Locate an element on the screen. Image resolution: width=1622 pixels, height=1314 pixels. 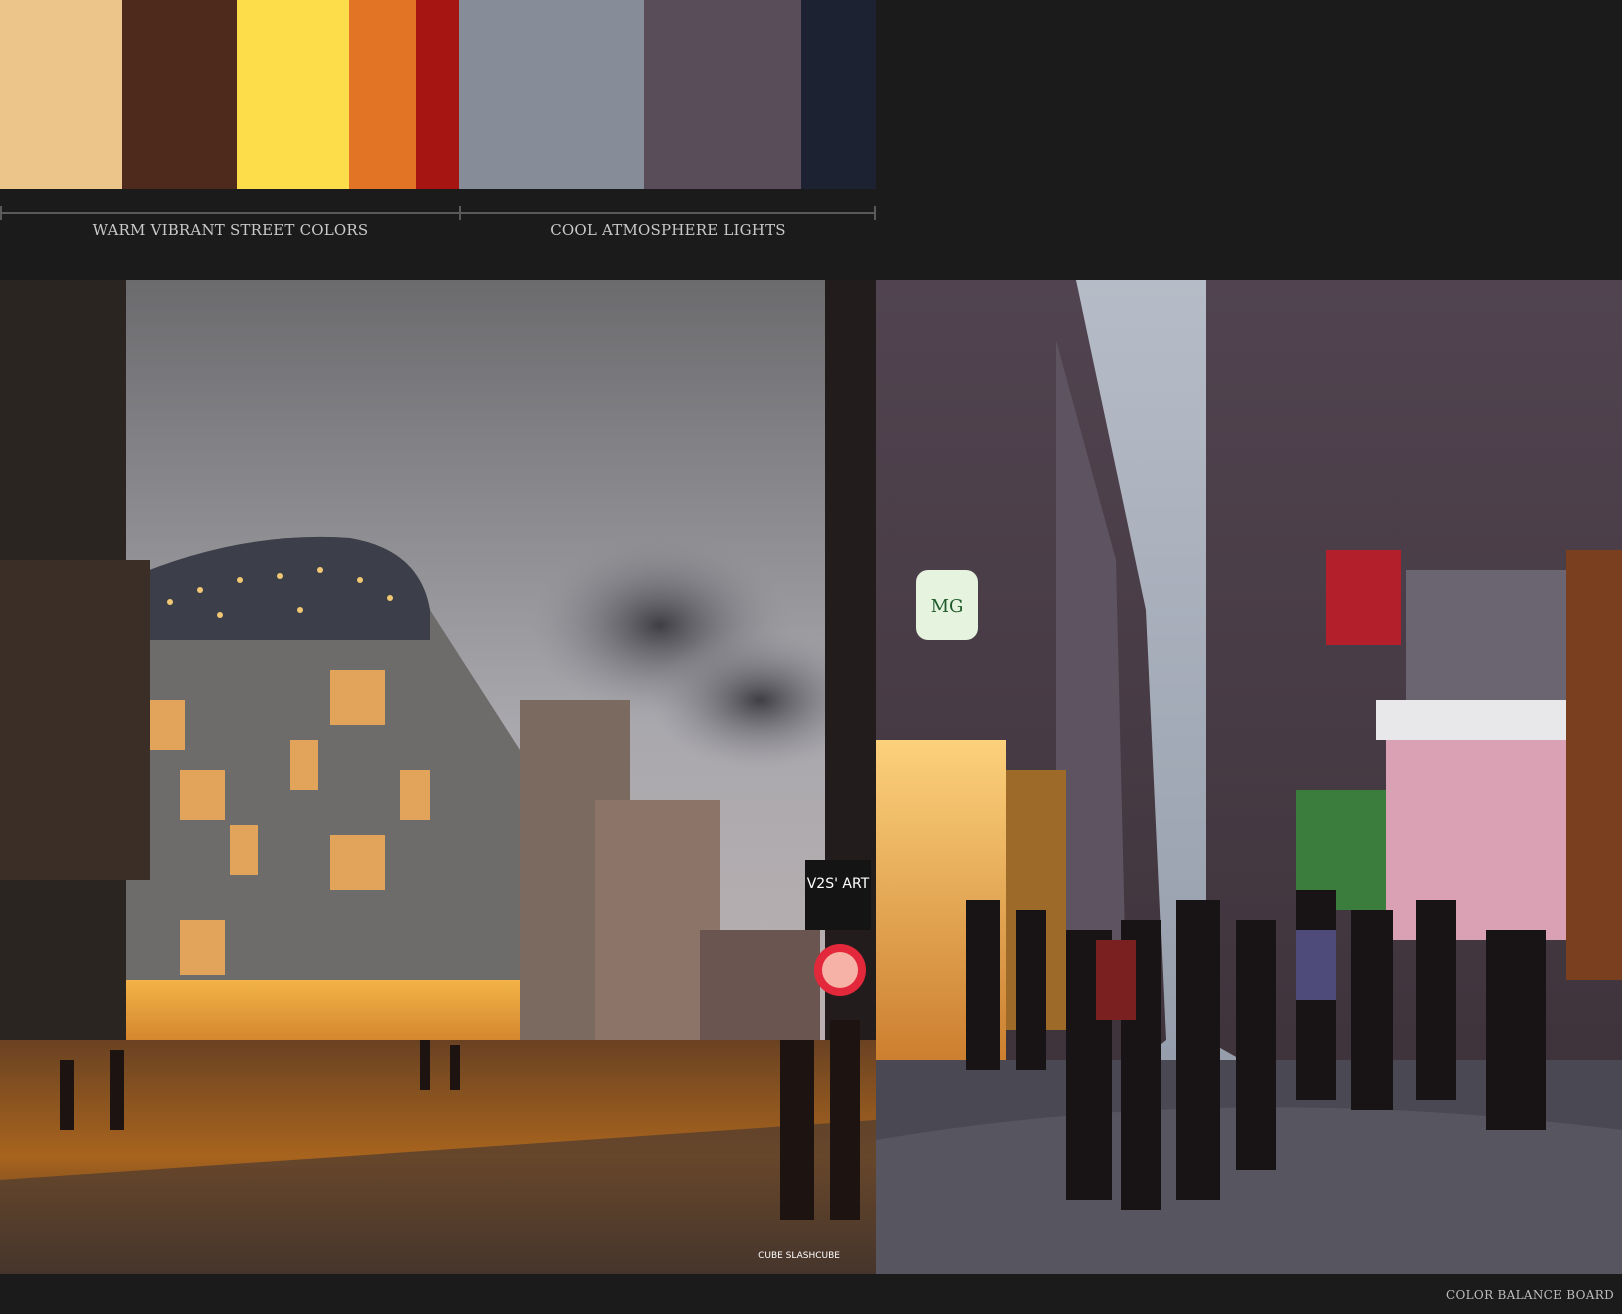
swatch-brown is located at coordinates (179, 94).